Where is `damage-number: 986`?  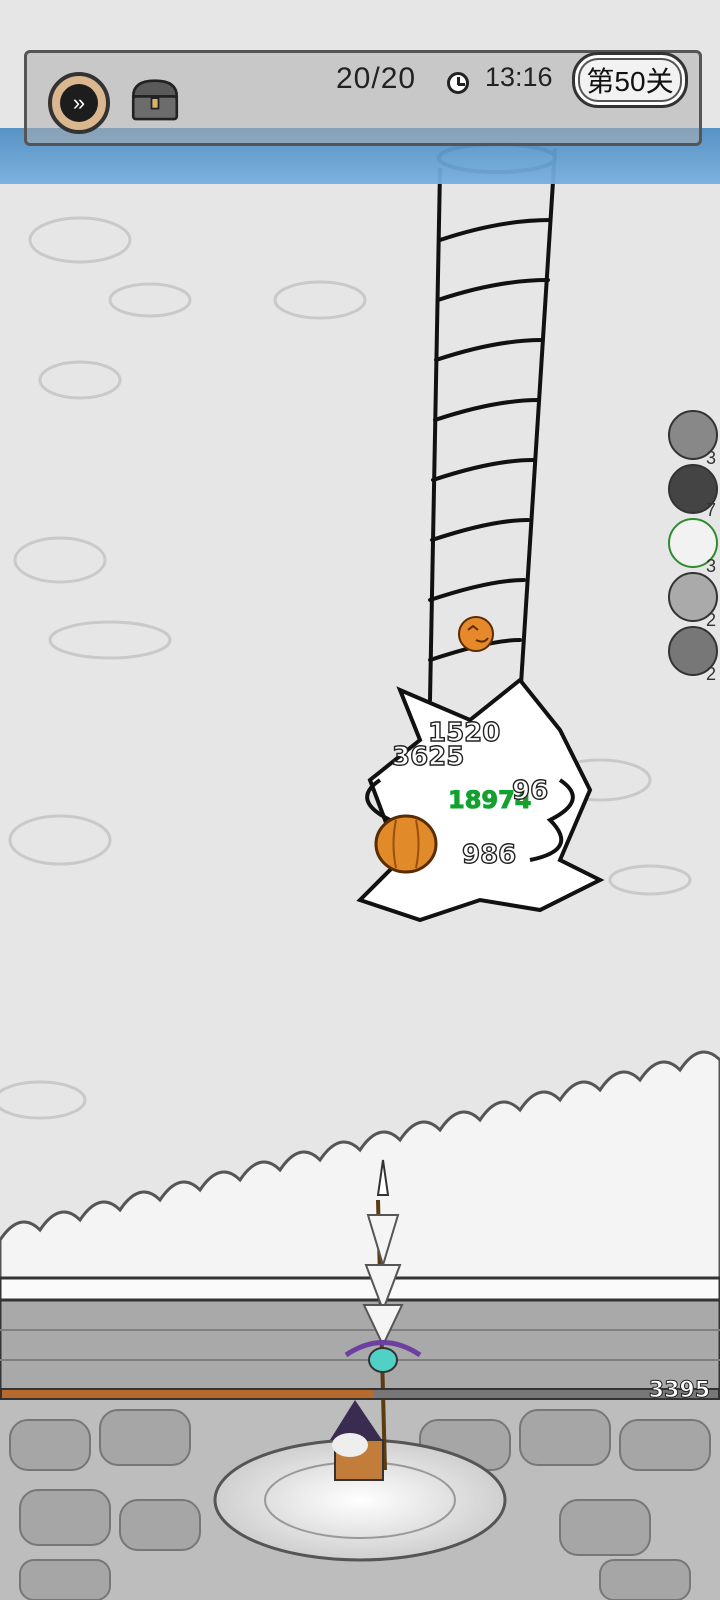 damage-number: 986 is located at coordinates (489, 854).